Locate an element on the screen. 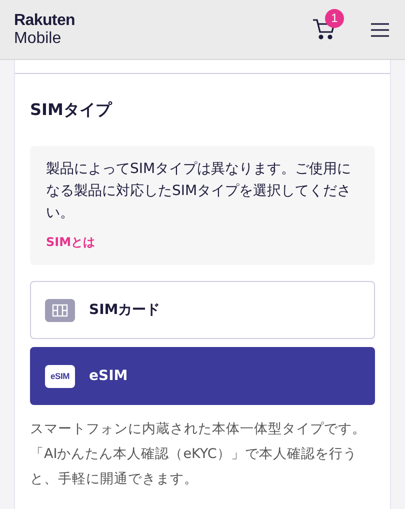  sim-info-link: SIMとは is located at coordinates (71, 242).